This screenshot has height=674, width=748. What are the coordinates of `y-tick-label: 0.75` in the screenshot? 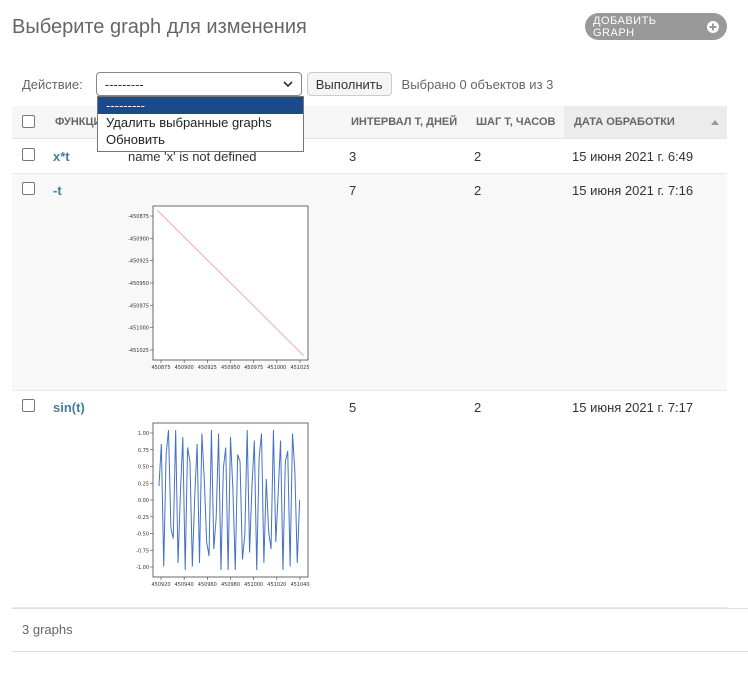 It's located at (143, 451).